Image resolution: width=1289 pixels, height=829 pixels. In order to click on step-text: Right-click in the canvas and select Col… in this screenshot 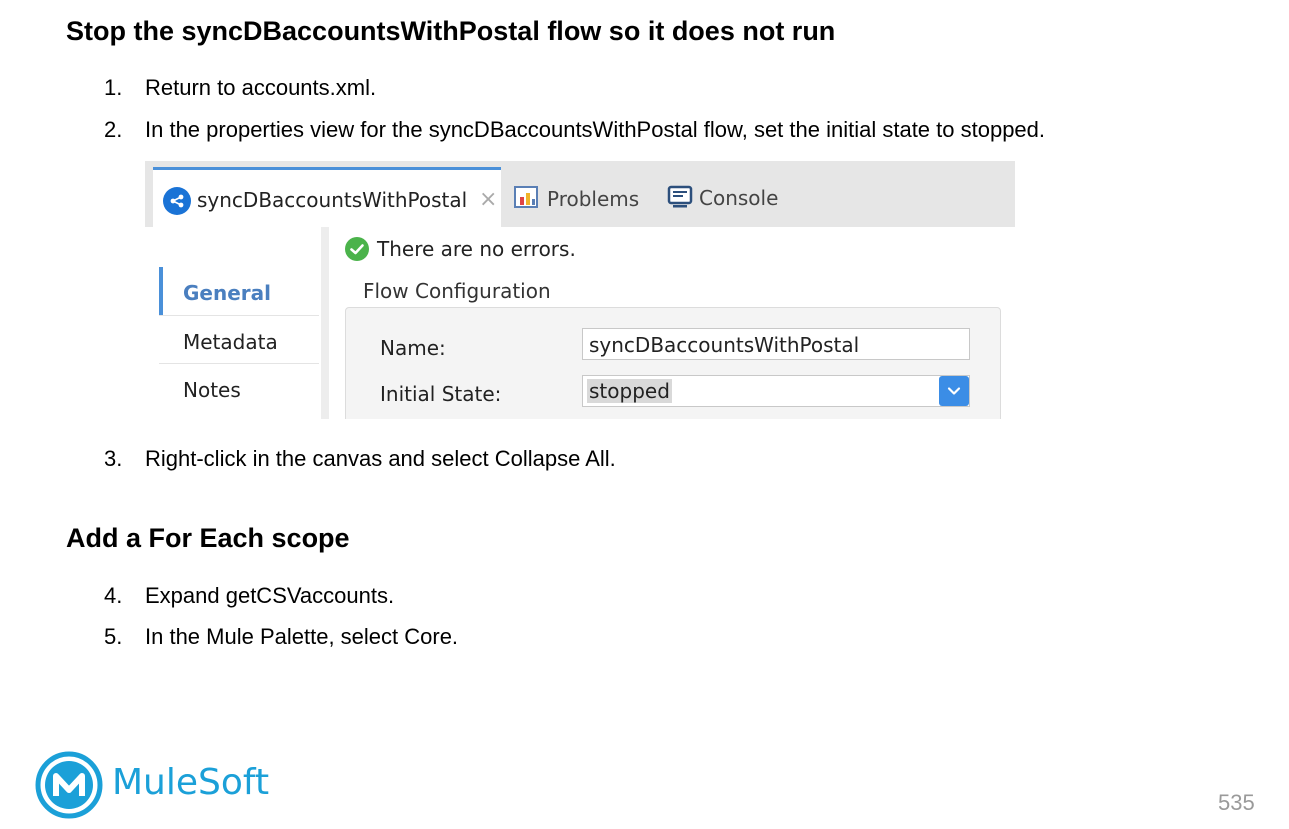, I will do `click(380, 458)`.